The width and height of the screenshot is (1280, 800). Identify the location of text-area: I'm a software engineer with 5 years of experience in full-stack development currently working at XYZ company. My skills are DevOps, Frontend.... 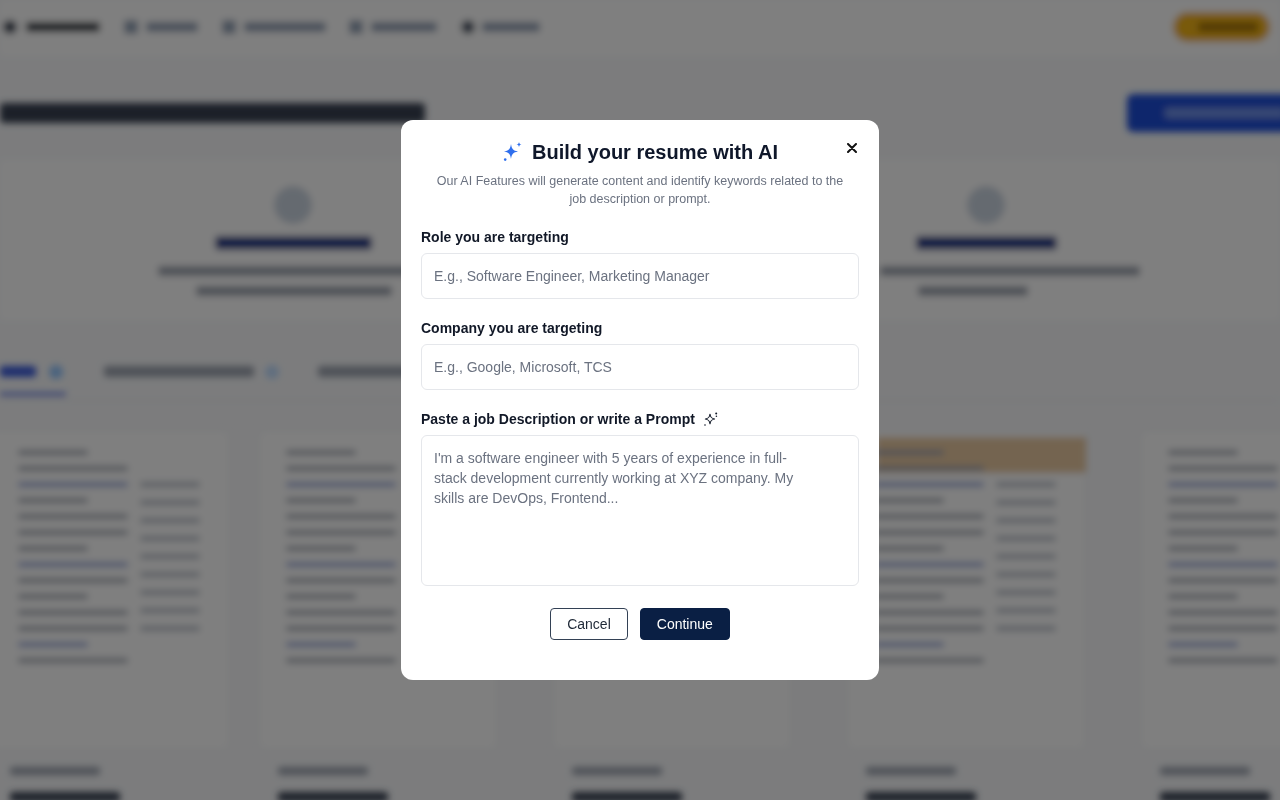
(640, 510).